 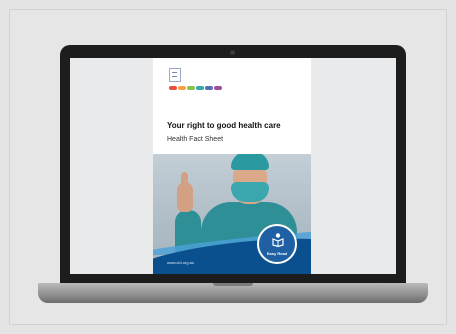 I want to click on surgical-cap, so click(x=250, y=162).